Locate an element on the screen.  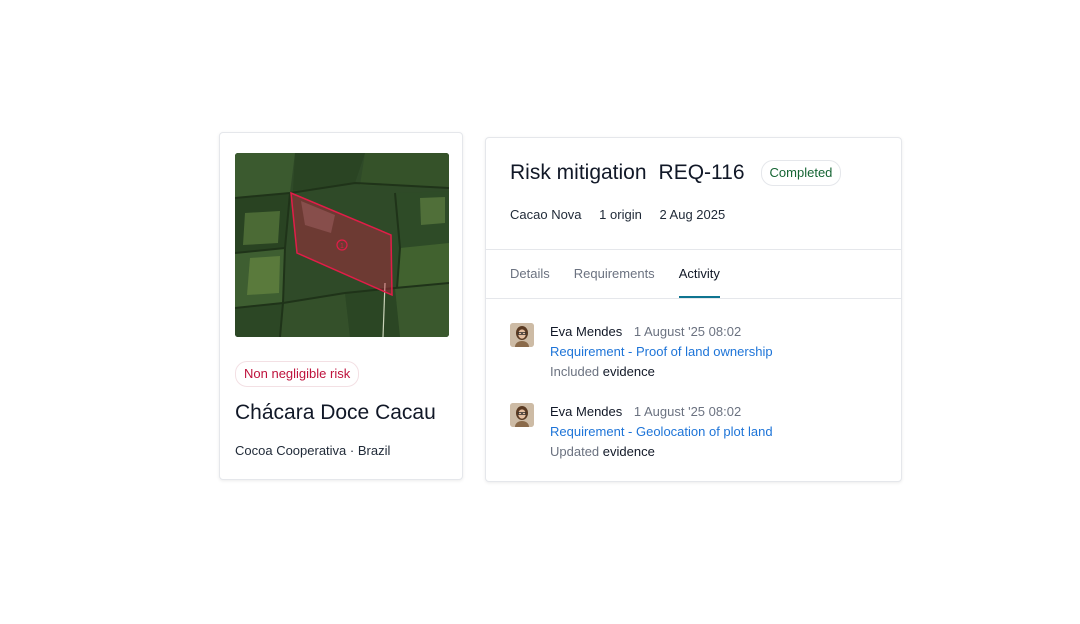
activity-verb: Updated is located at coordinates (575, 451).